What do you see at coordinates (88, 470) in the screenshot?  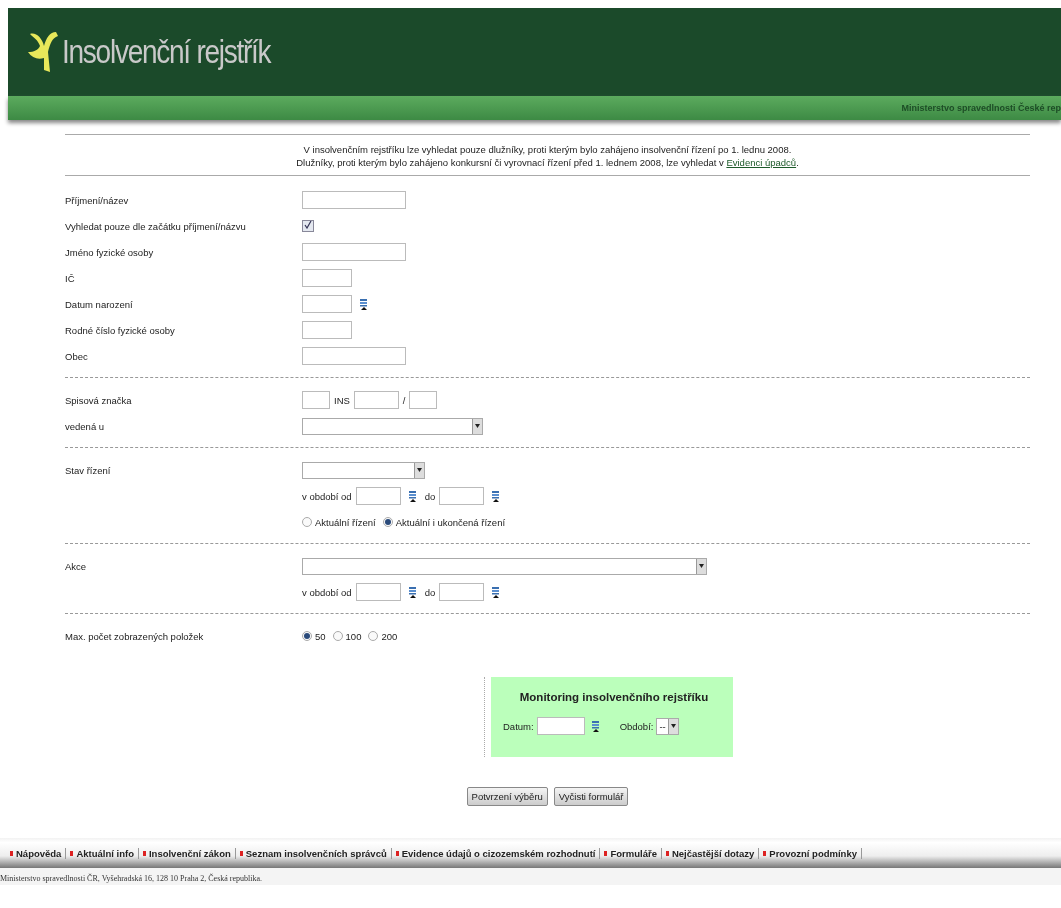 I see `field-label: Stav řízení` at bounding box center [88, 470].